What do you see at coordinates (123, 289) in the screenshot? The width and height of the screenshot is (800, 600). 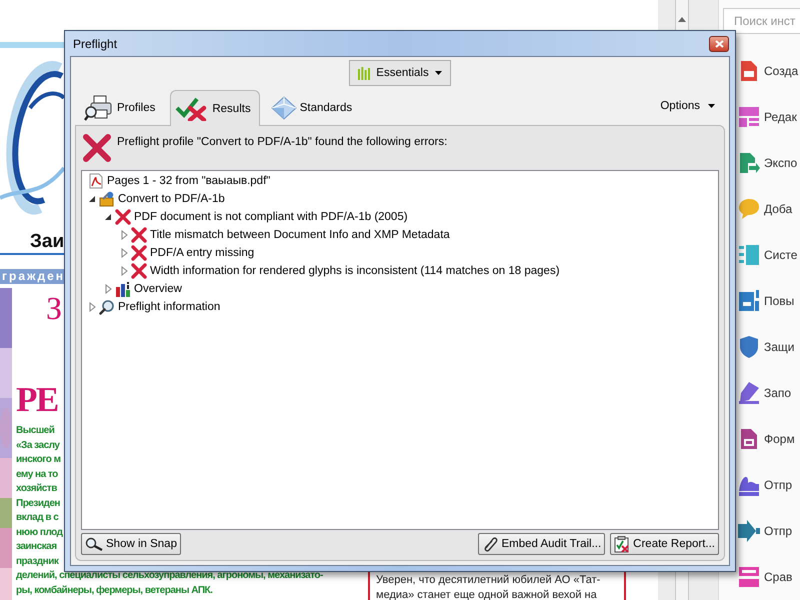 I see `bar-chart-icon` at bounding box center [123, 289].